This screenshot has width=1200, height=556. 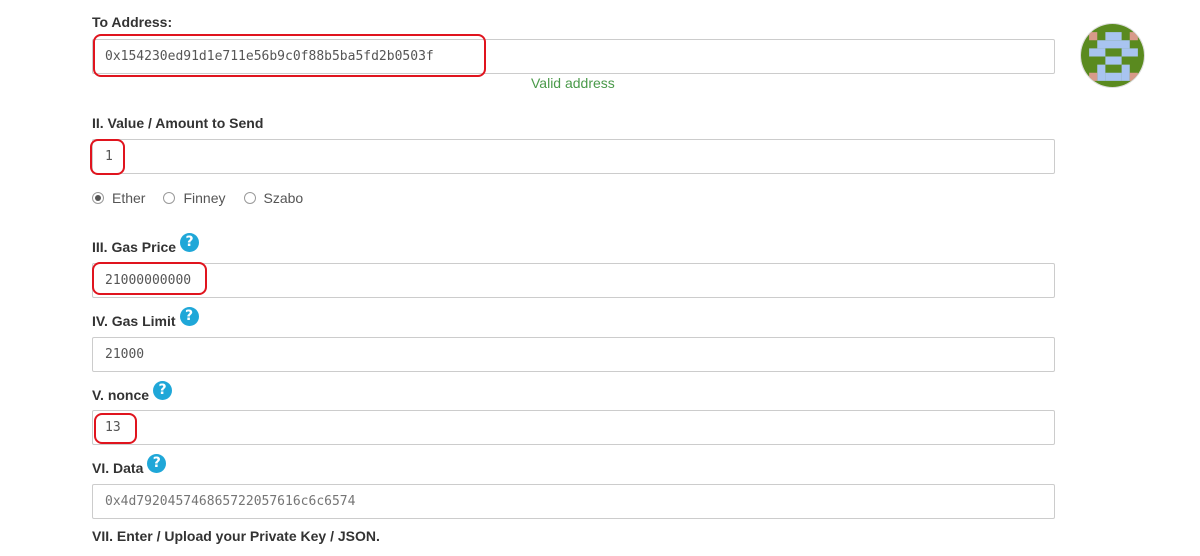 What do you see at coordinates (129, 198) in the screenshot?
I see `unit-label-ether: Ether` at bounding box center [129, 198].